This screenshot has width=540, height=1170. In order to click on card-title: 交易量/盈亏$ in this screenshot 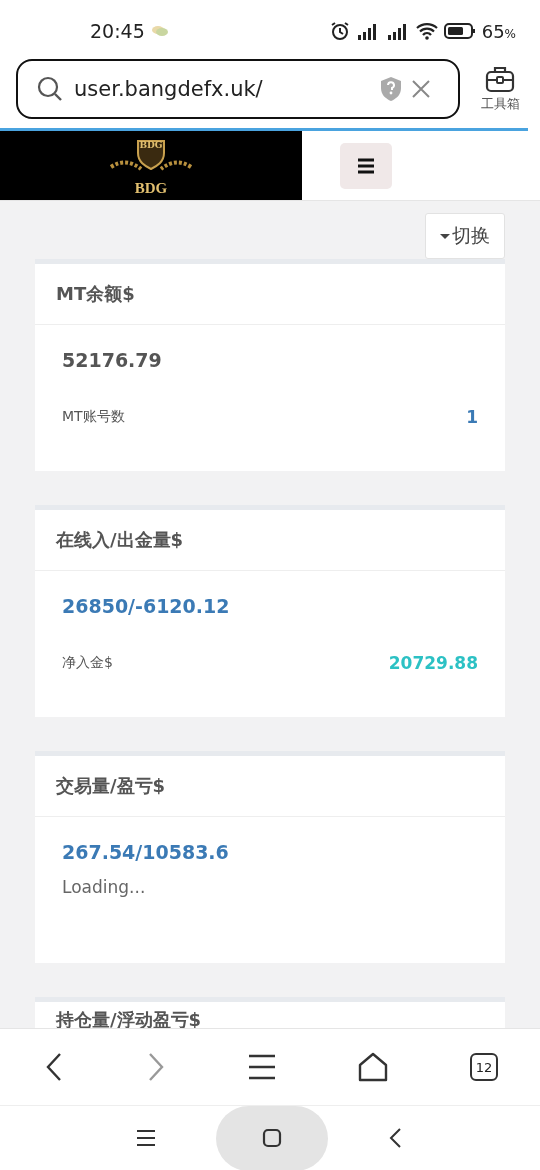, I will do `click(270, 786)`.